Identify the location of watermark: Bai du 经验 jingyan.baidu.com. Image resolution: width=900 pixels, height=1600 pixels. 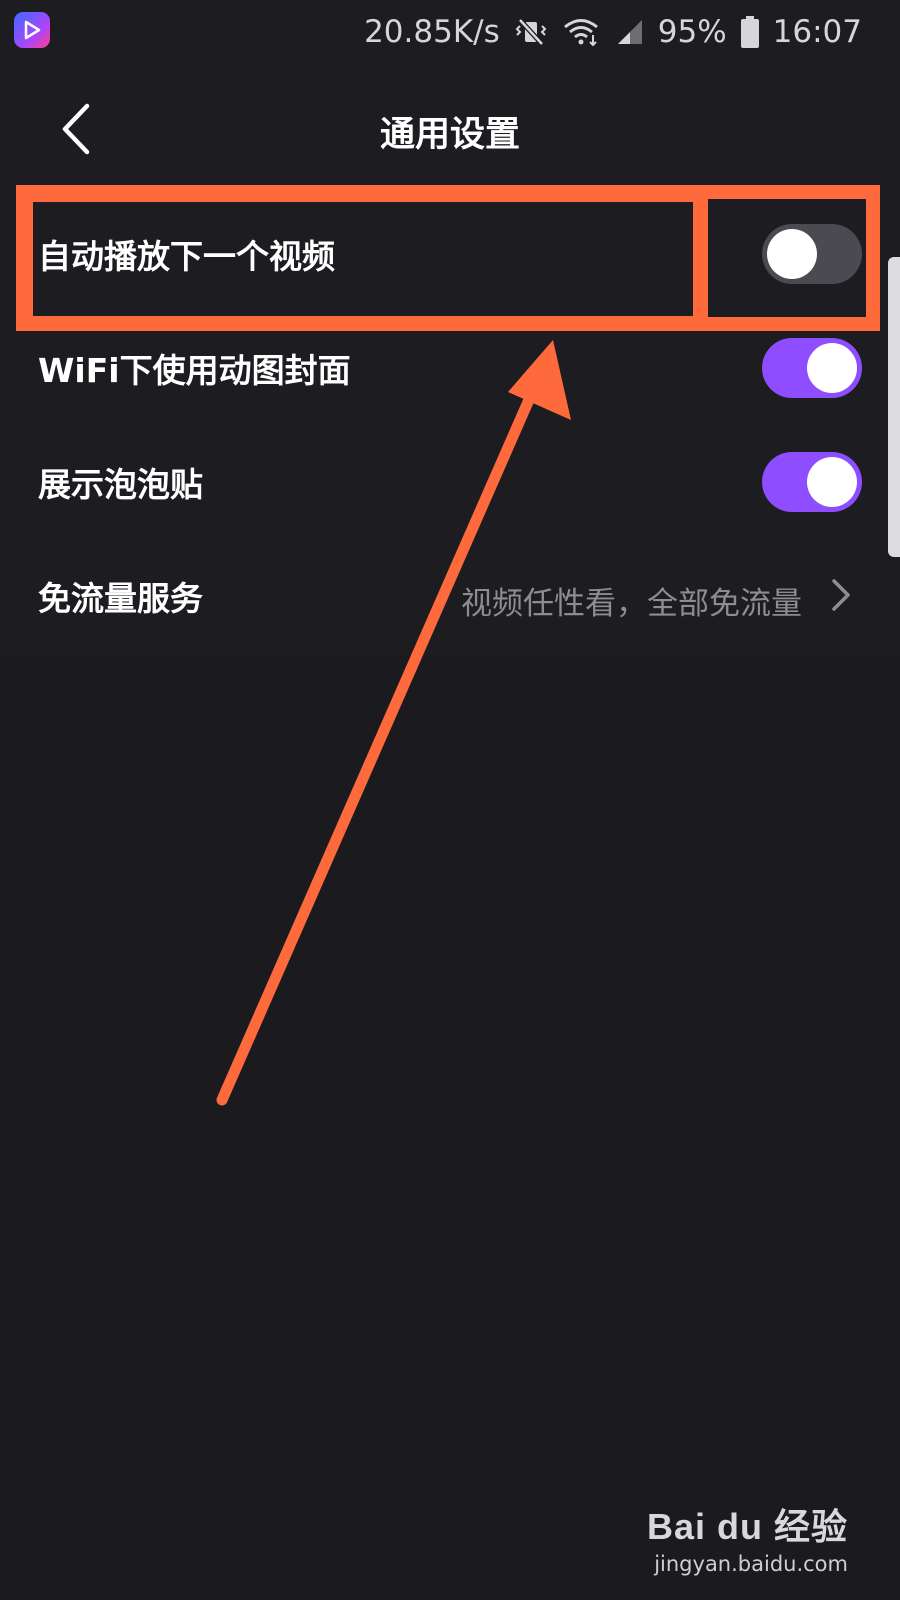
(747, 1537).